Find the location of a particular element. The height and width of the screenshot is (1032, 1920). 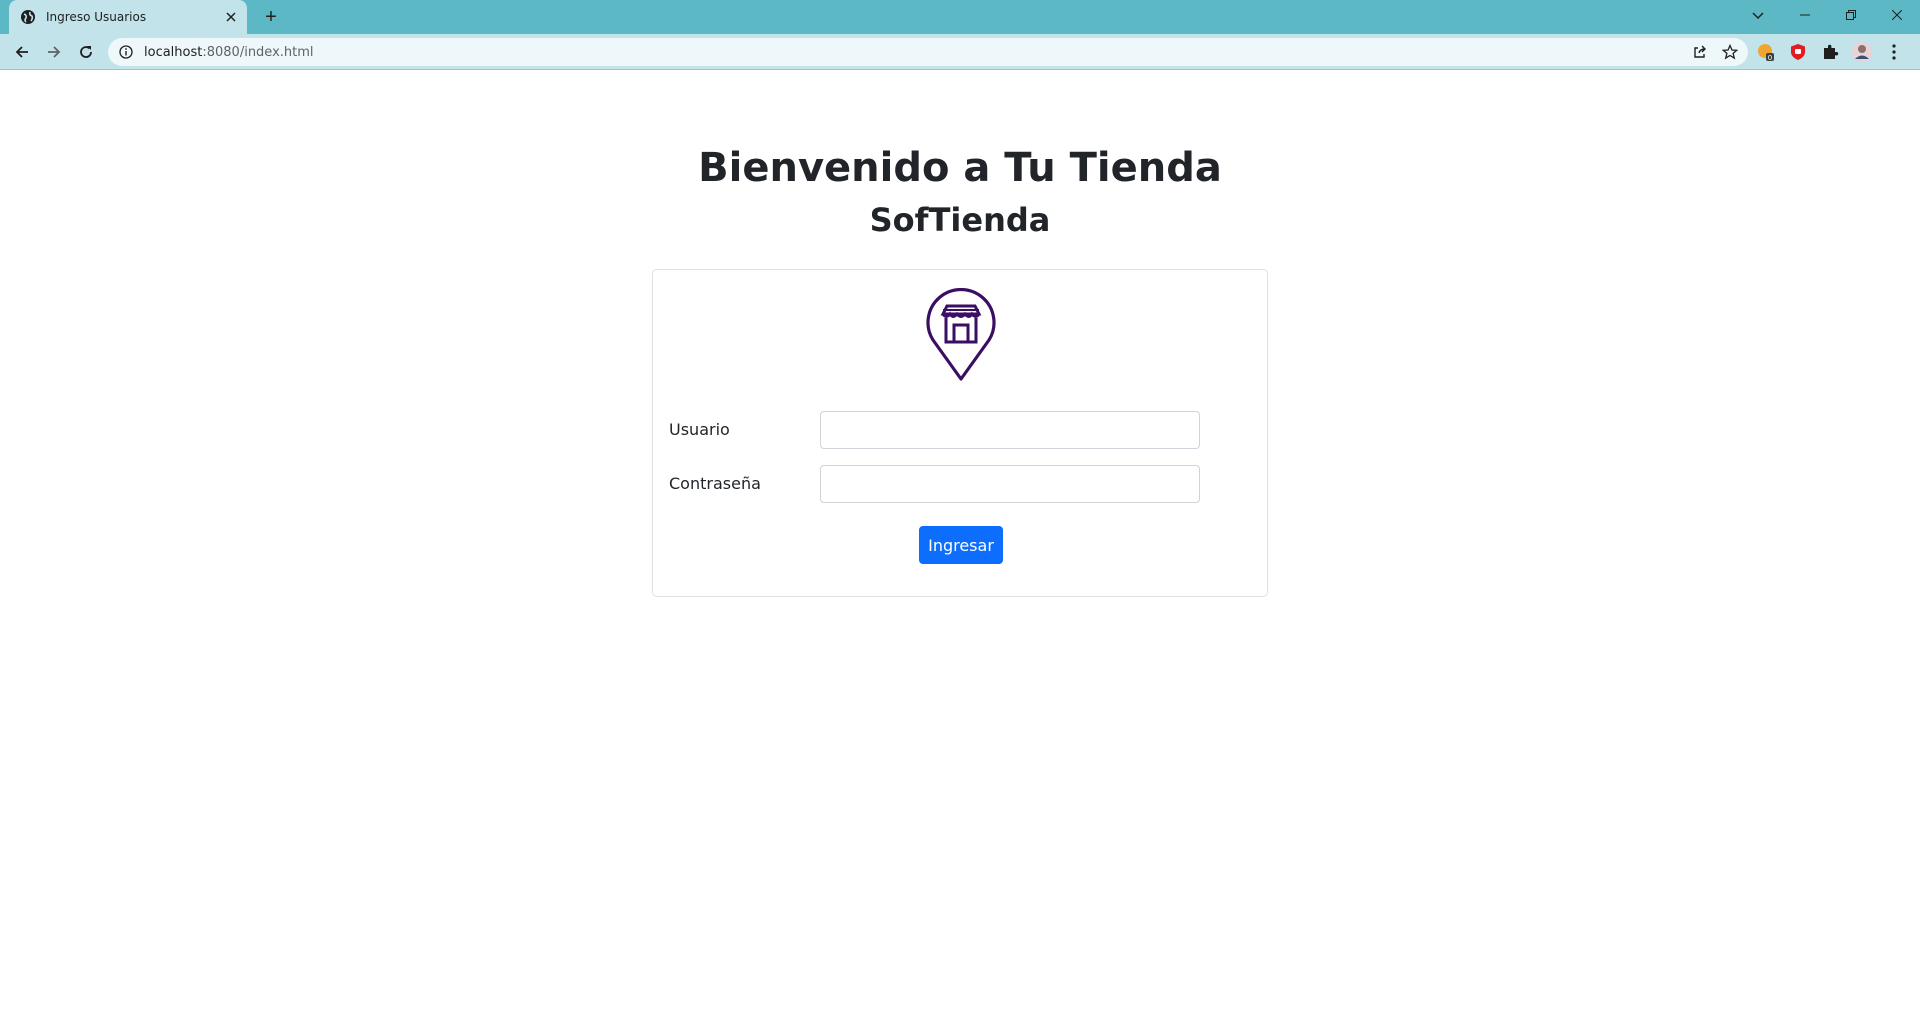

browser-tab-strip: Ingreso Usuarios + is located at coordinates (960, 17).